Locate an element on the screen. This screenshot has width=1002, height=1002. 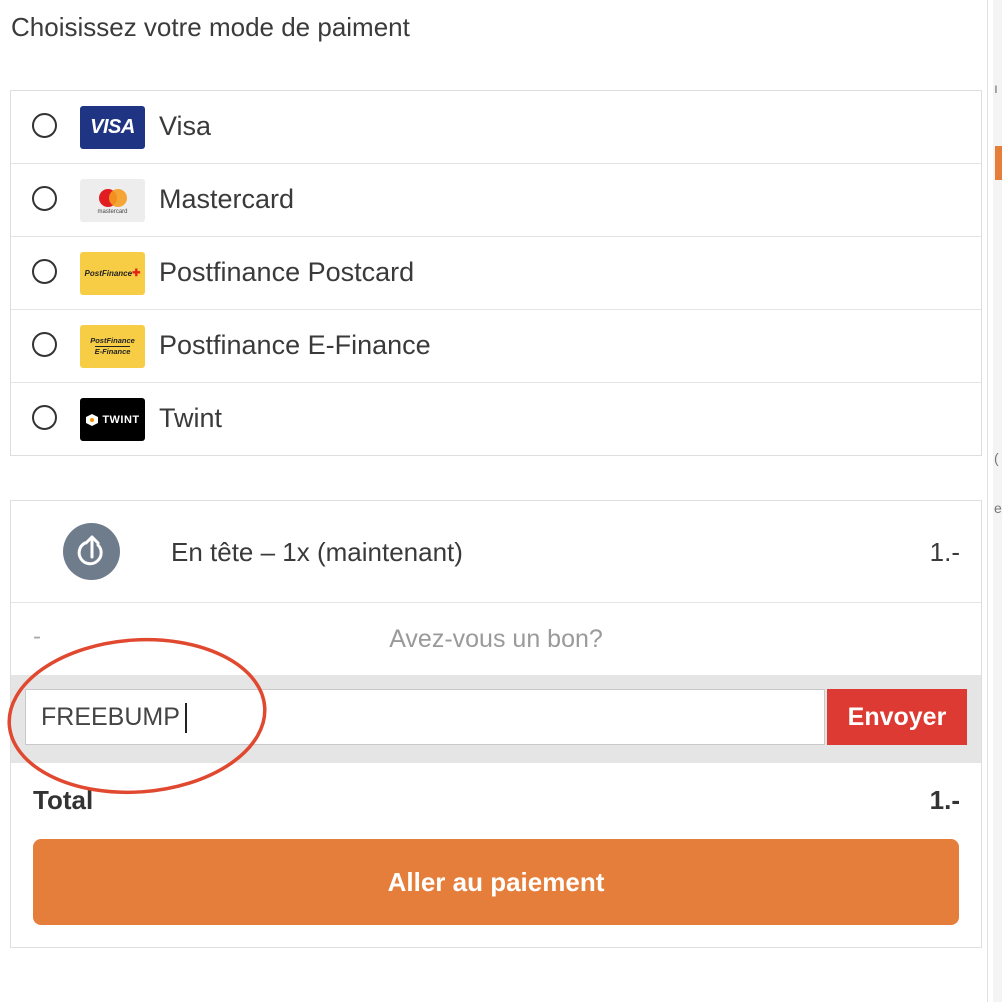
visa-logo-text: VISA is located at coordinates (112, 127).